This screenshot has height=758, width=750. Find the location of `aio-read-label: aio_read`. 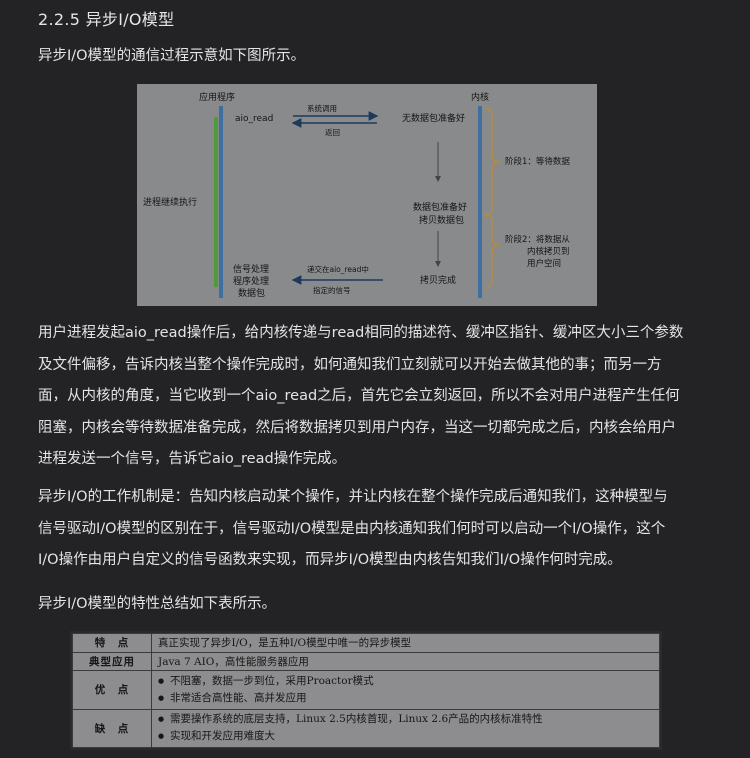

aio-read-label: aio_read is located at coordinates (254, 119).